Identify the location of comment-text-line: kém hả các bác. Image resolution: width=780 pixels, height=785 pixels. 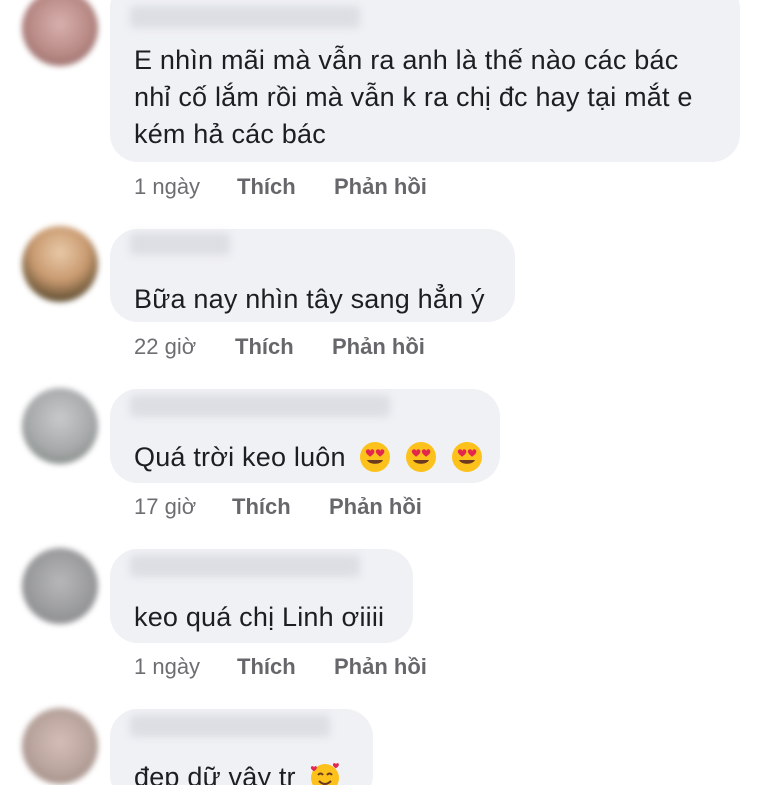
(230, 134).